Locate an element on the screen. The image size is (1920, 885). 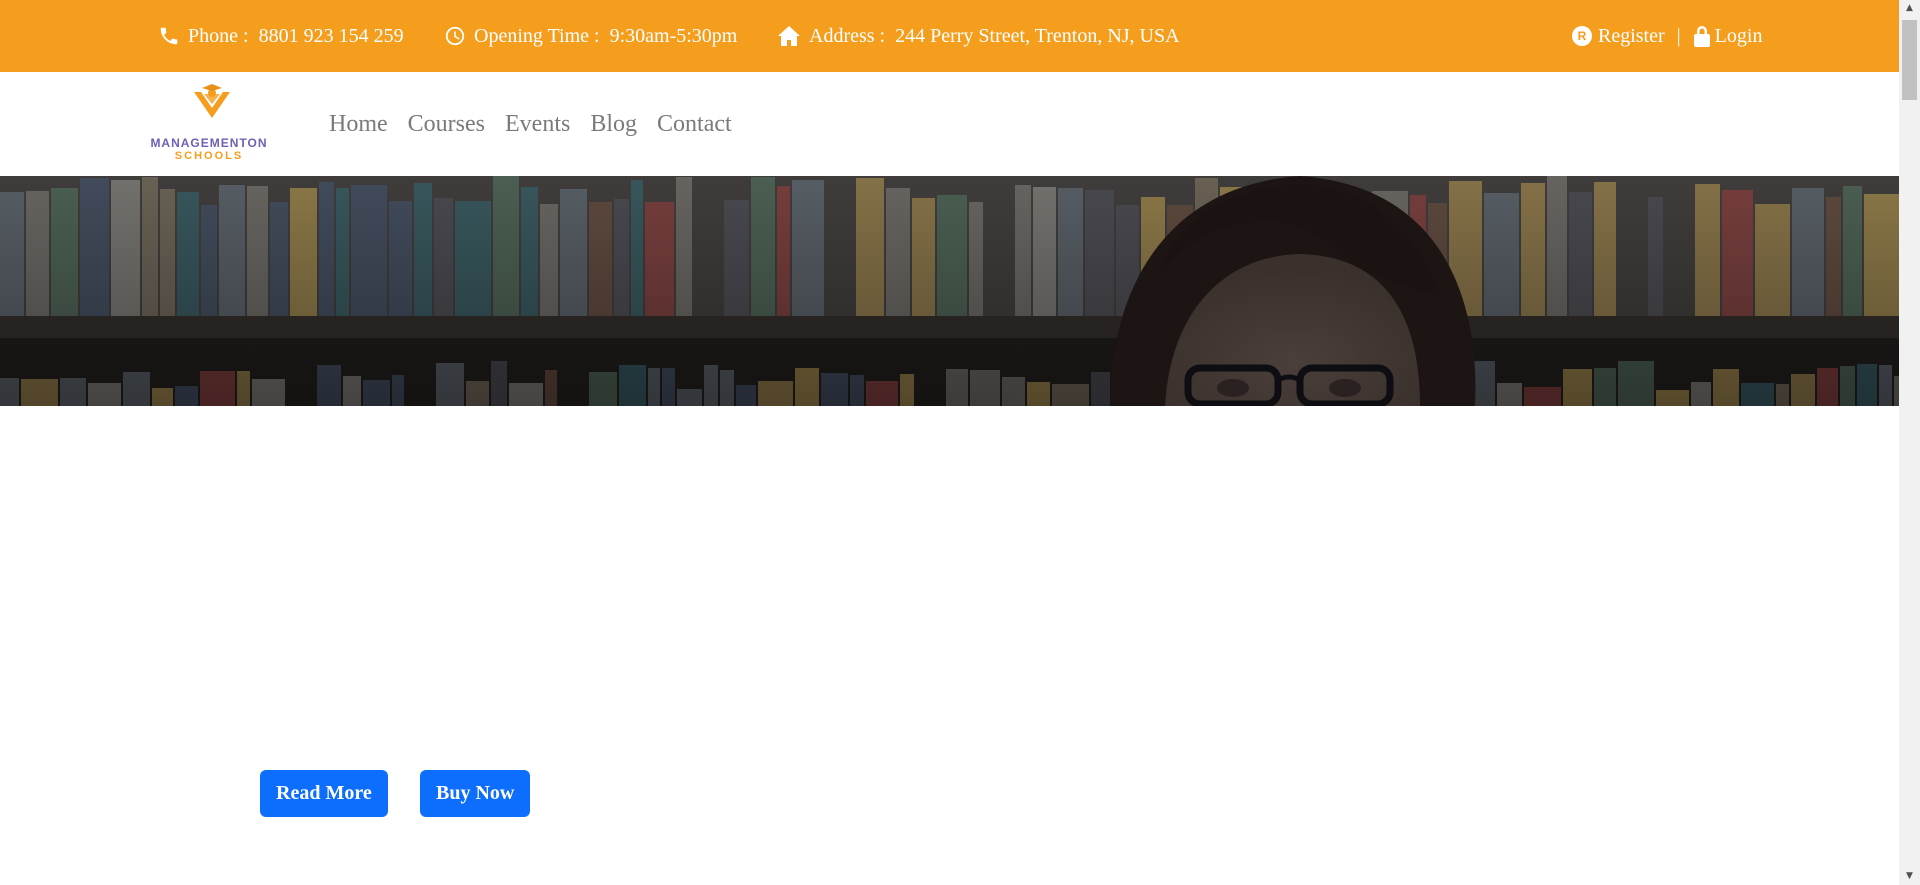
clock-icon is located at coordinates (455, 36).